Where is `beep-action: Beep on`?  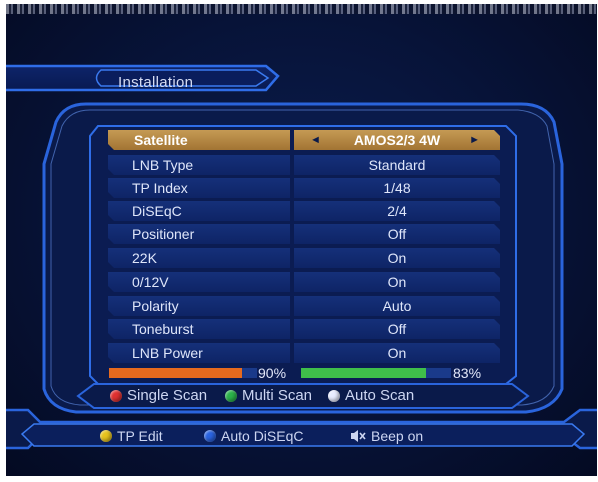 beep-action: Beep on is located at coordinates (386, 436).